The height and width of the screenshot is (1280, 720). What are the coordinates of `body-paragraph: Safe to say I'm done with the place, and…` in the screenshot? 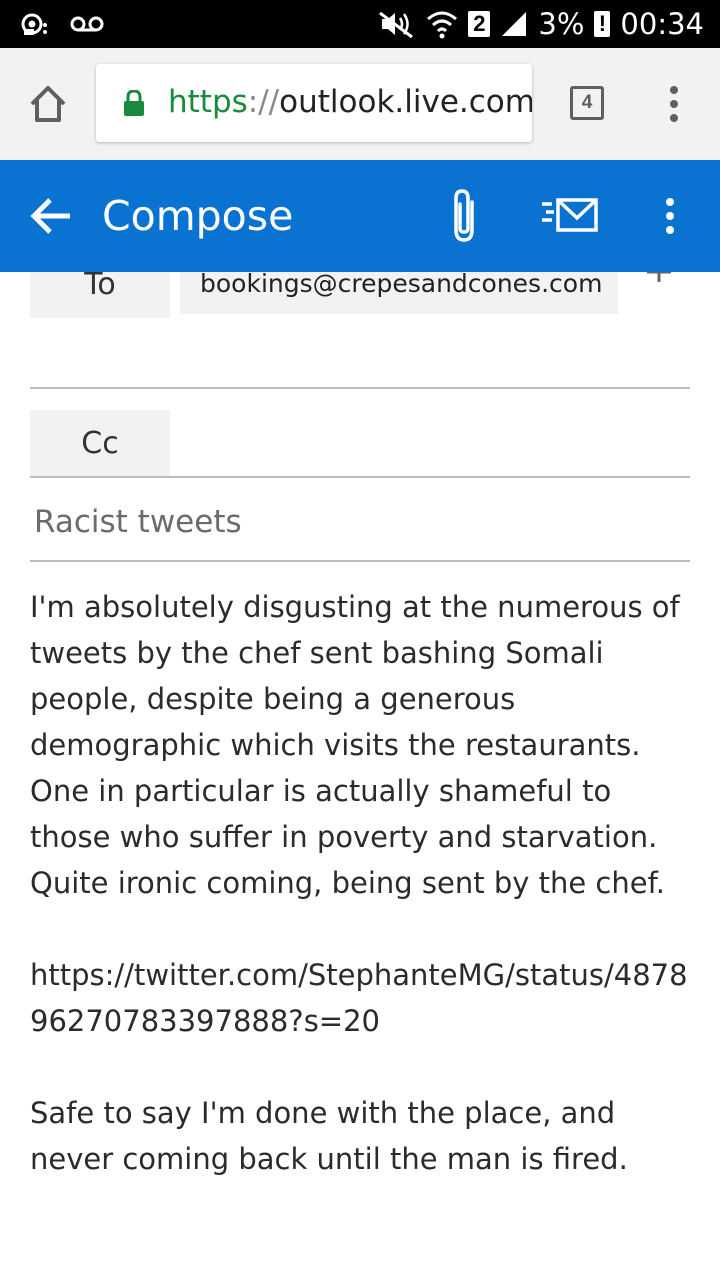 It's located at (329, 1136).